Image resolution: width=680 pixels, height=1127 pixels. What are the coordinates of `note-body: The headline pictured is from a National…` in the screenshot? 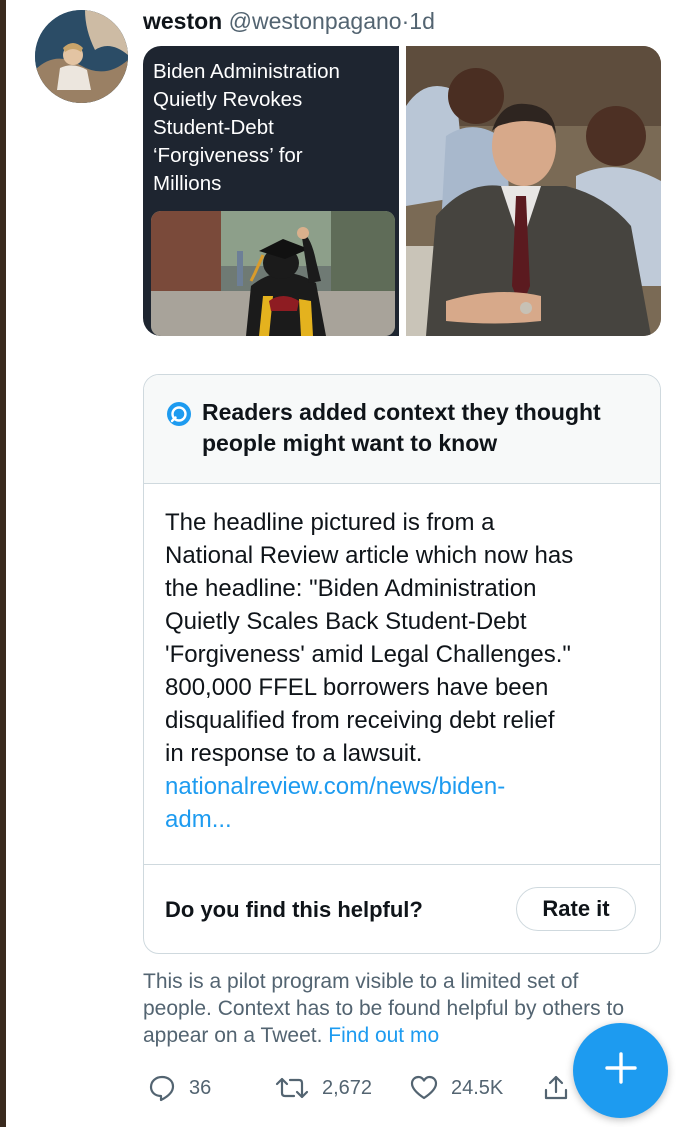 It's located at (369, 638).